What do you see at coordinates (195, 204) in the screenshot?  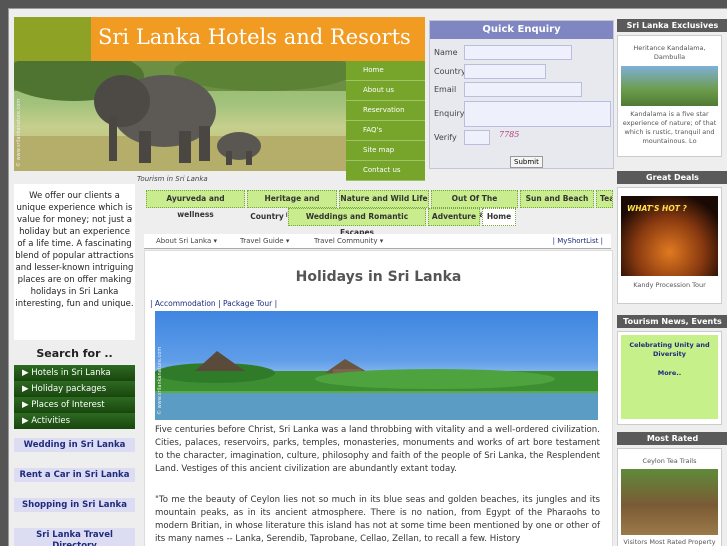 I see `tab-ayurveda: Ayurveda and wellness` at bounding box center [195, 204].